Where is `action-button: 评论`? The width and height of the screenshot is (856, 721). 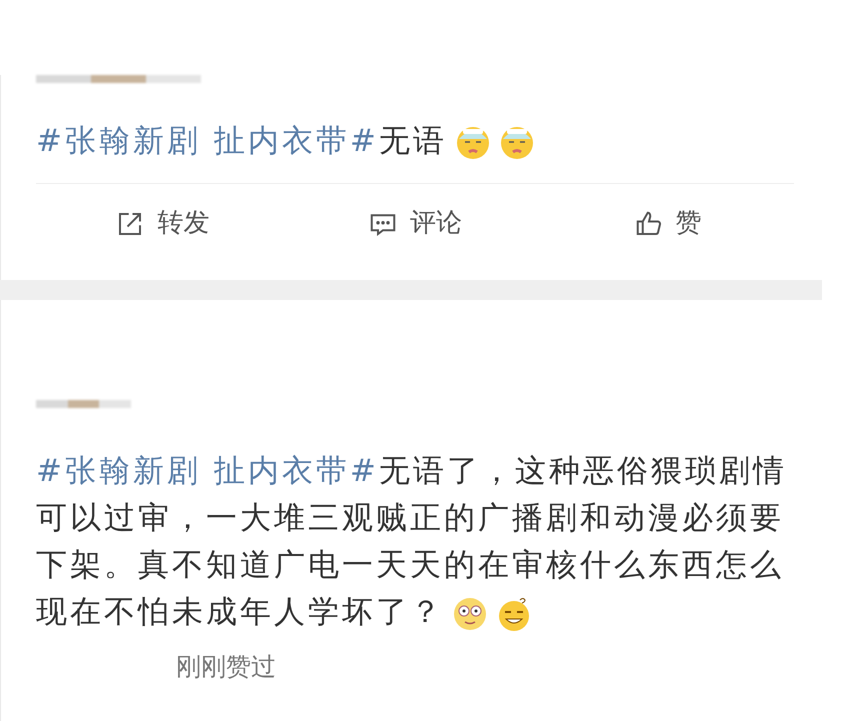 action-button: 评论 is located at coordinates (415, 223).